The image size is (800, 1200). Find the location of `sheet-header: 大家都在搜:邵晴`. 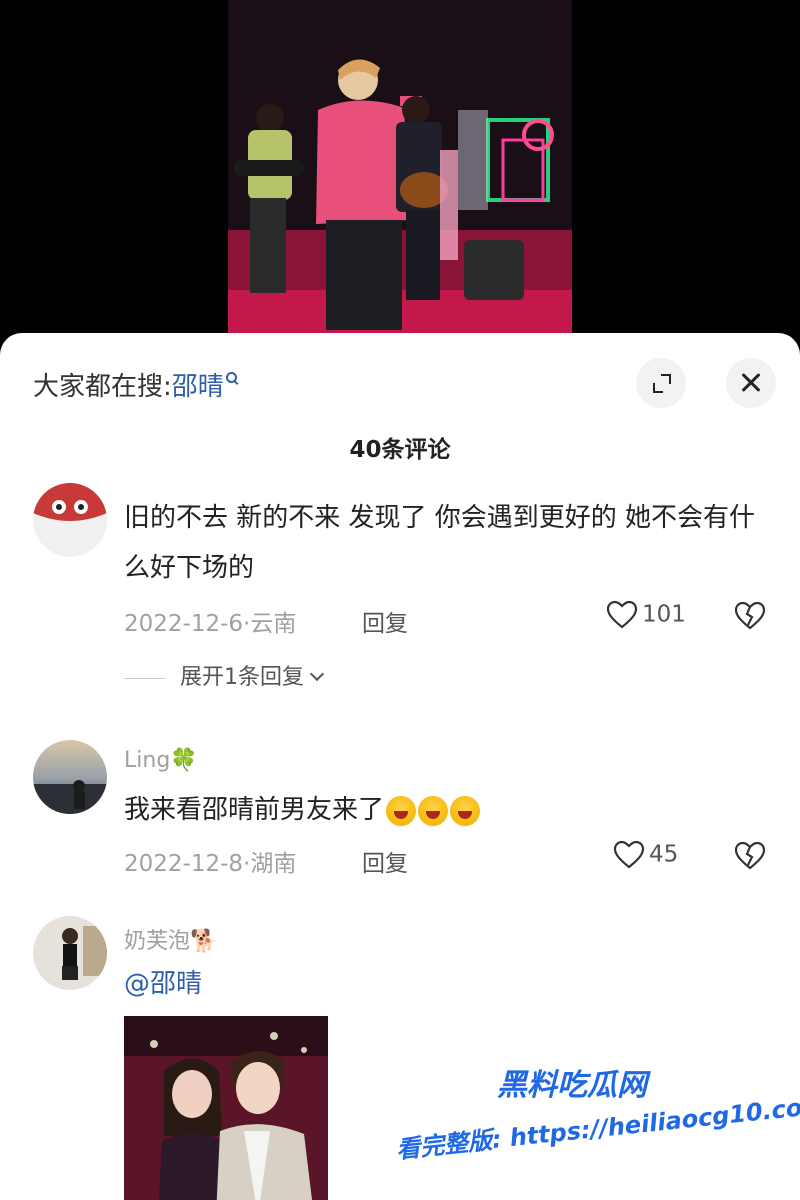

sheet-header: 大家都在搜:邵晴 is located at coordinates (400, 383).